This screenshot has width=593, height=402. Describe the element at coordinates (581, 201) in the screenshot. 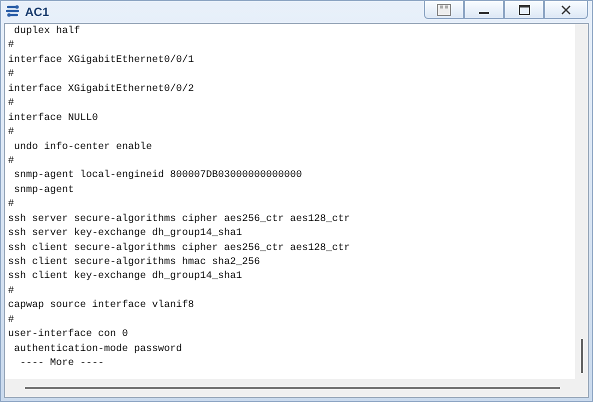

I see `vertical-scrollbar` at that location.